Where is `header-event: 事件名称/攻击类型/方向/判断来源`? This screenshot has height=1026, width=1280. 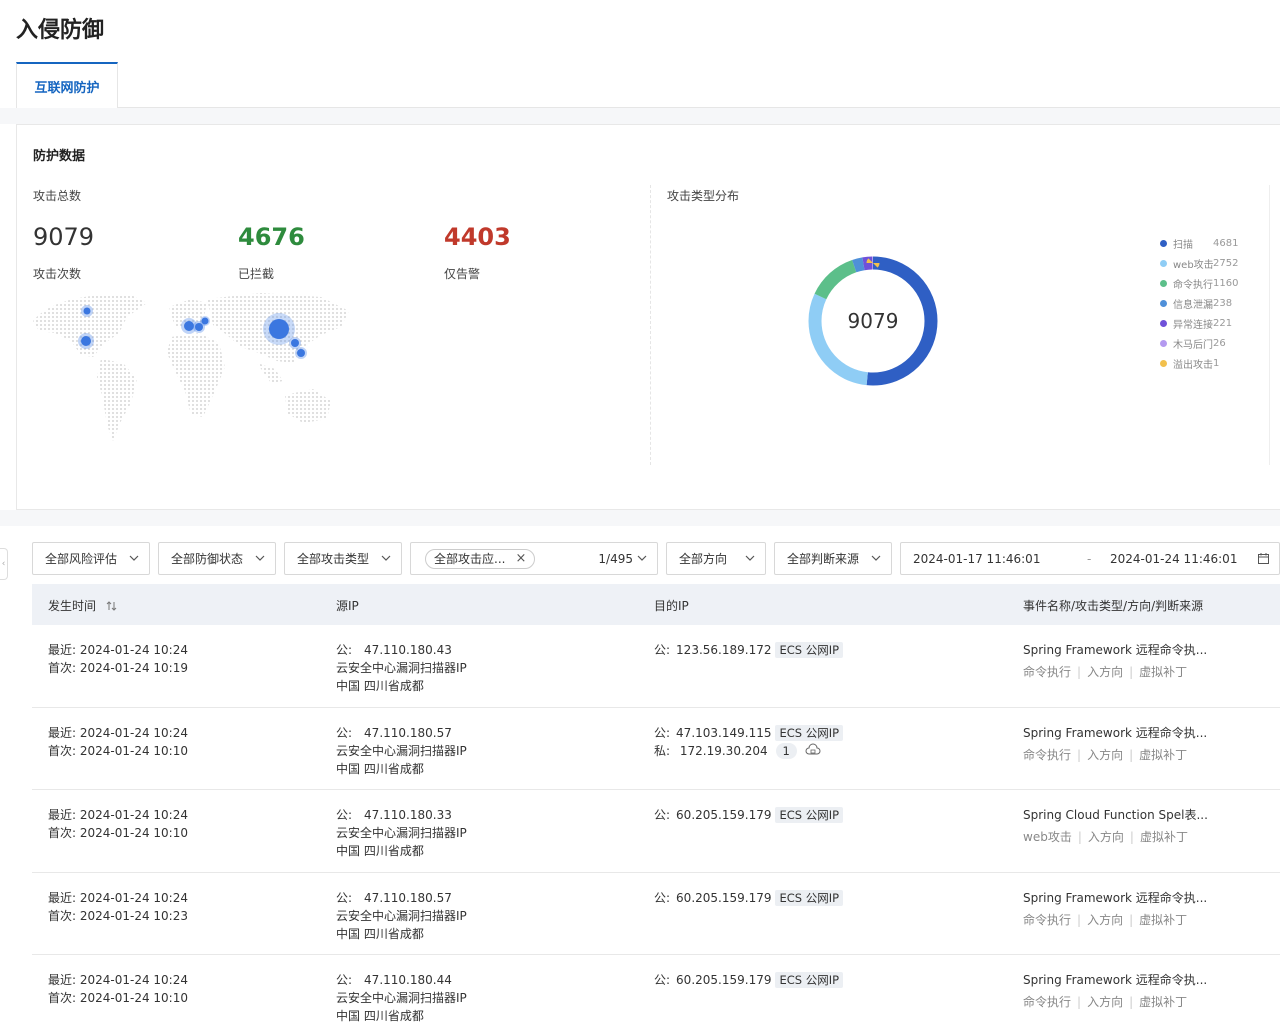 header-event: 事件名称/攻击类型/方向/判断来源 is located at coordinates (1113, 606).